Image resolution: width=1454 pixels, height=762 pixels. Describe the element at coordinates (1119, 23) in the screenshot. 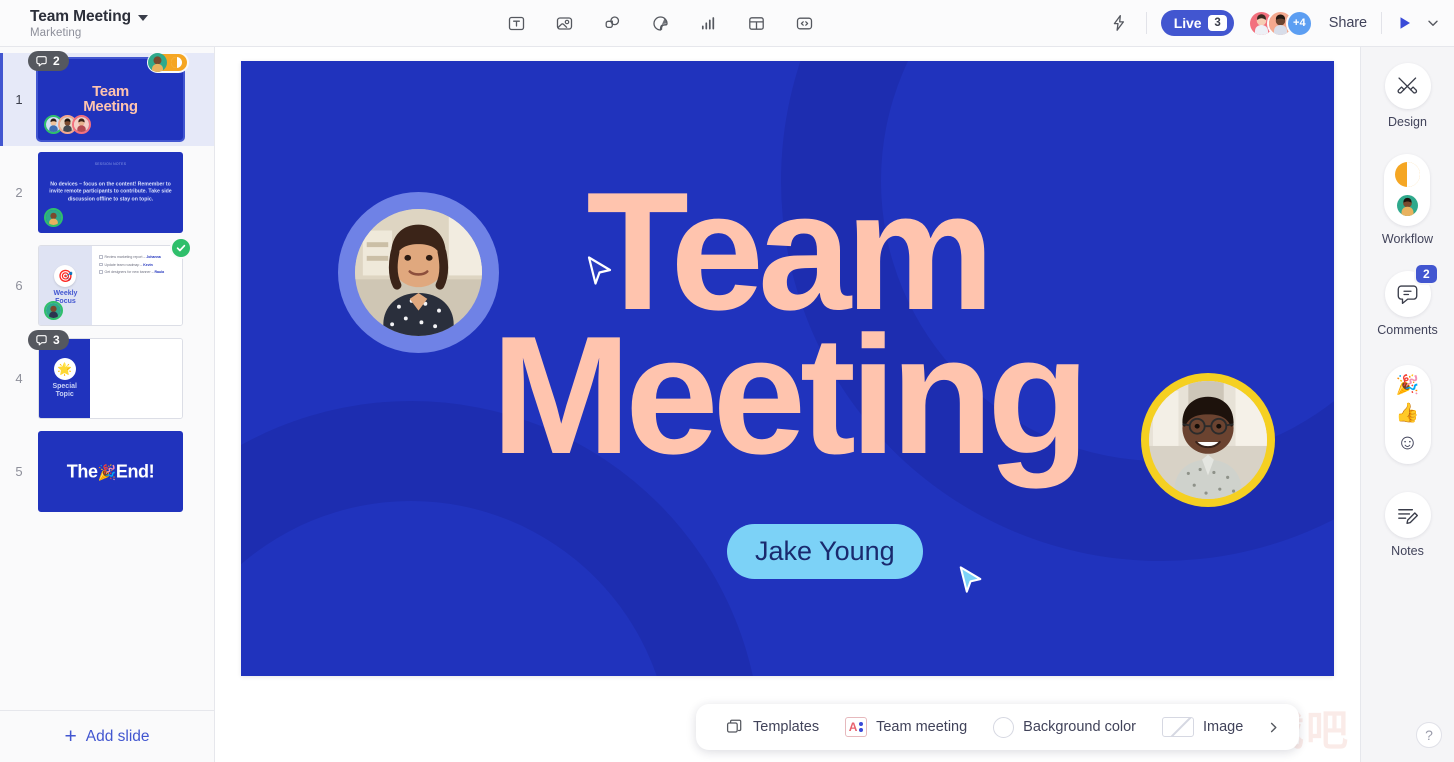

I see `quick-actions-button` at that location.